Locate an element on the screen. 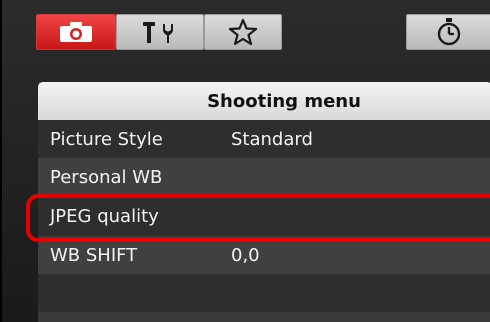  timer-icon is located at coordinates (449, 32).